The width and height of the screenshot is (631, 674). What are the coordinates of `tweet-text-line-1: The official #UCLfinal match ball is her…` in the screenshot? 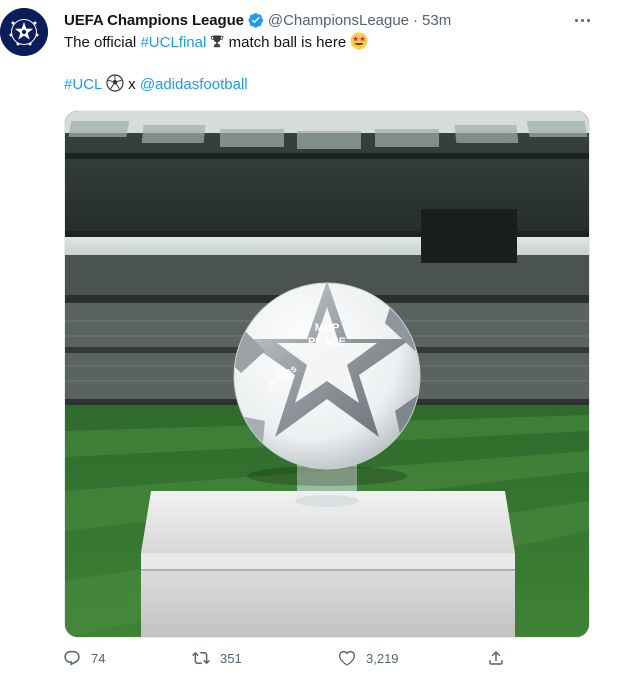 It's located at (216, 42).